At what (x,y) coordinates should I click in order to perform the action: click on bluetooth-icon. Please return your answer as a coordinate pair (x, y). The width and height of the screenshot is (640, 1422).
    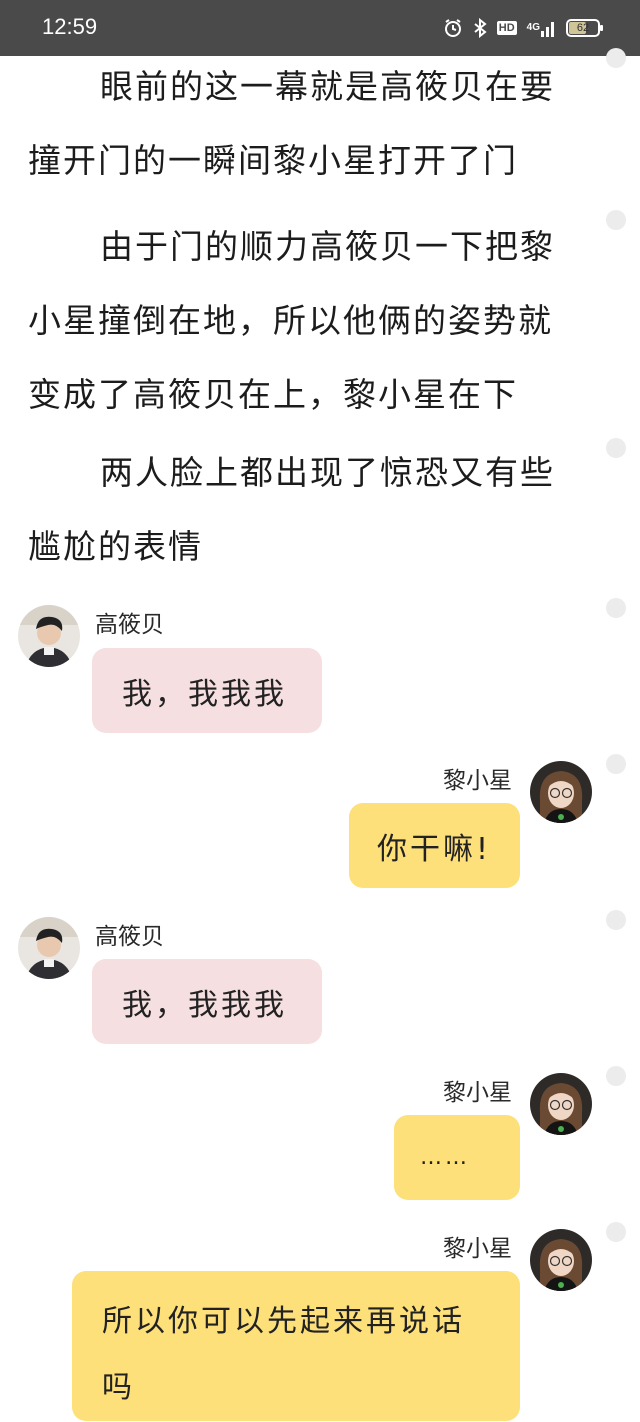
    Looking at the image, I should click on (480, 28).